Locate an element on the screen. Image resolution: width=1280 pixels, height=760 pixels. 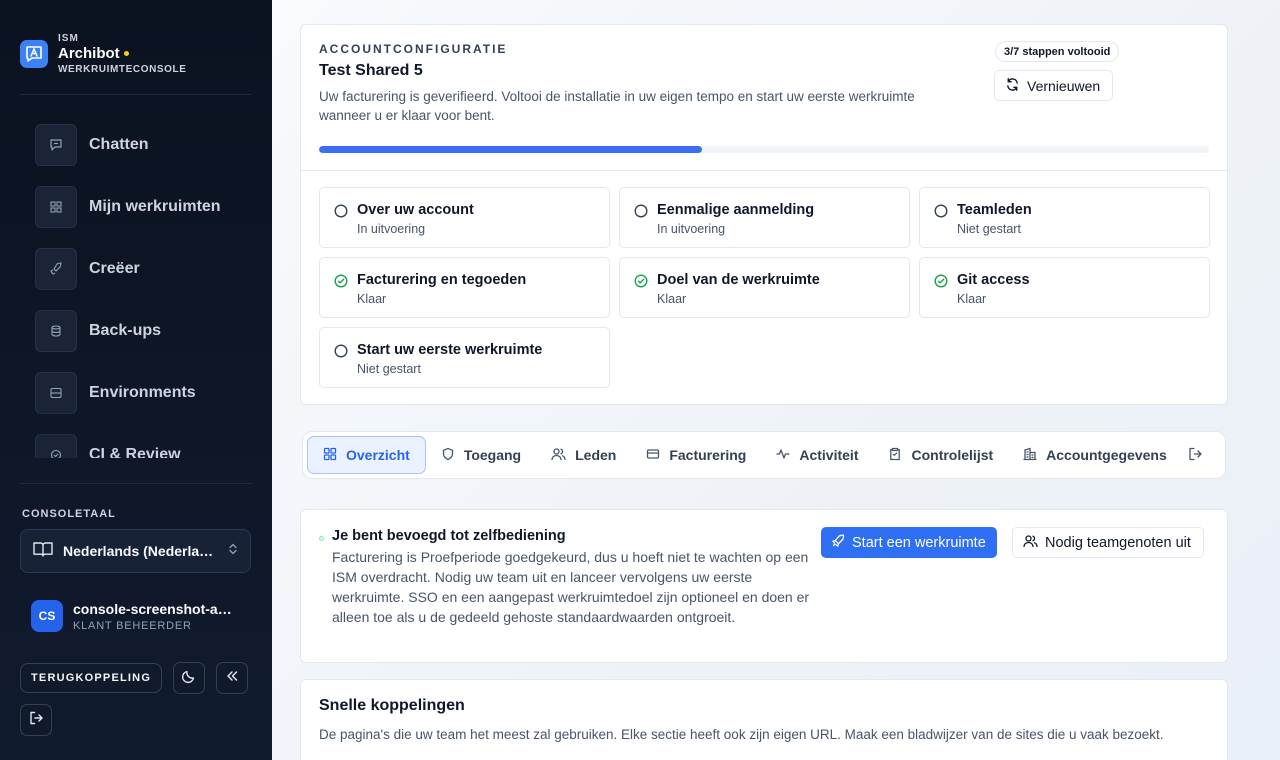
sidebar-item-create: Creëer is located at coordinates (136, 269).